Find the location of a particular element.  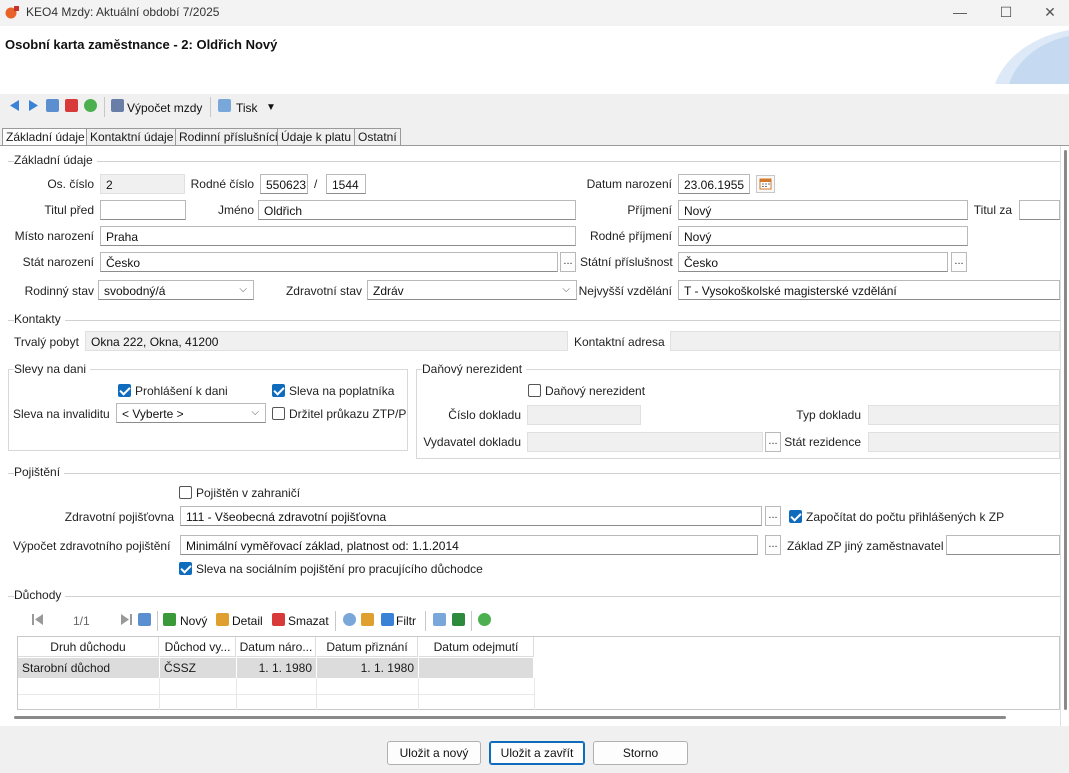

rodne-prijmeni-field: Nový is located at coordinates (823, 236).